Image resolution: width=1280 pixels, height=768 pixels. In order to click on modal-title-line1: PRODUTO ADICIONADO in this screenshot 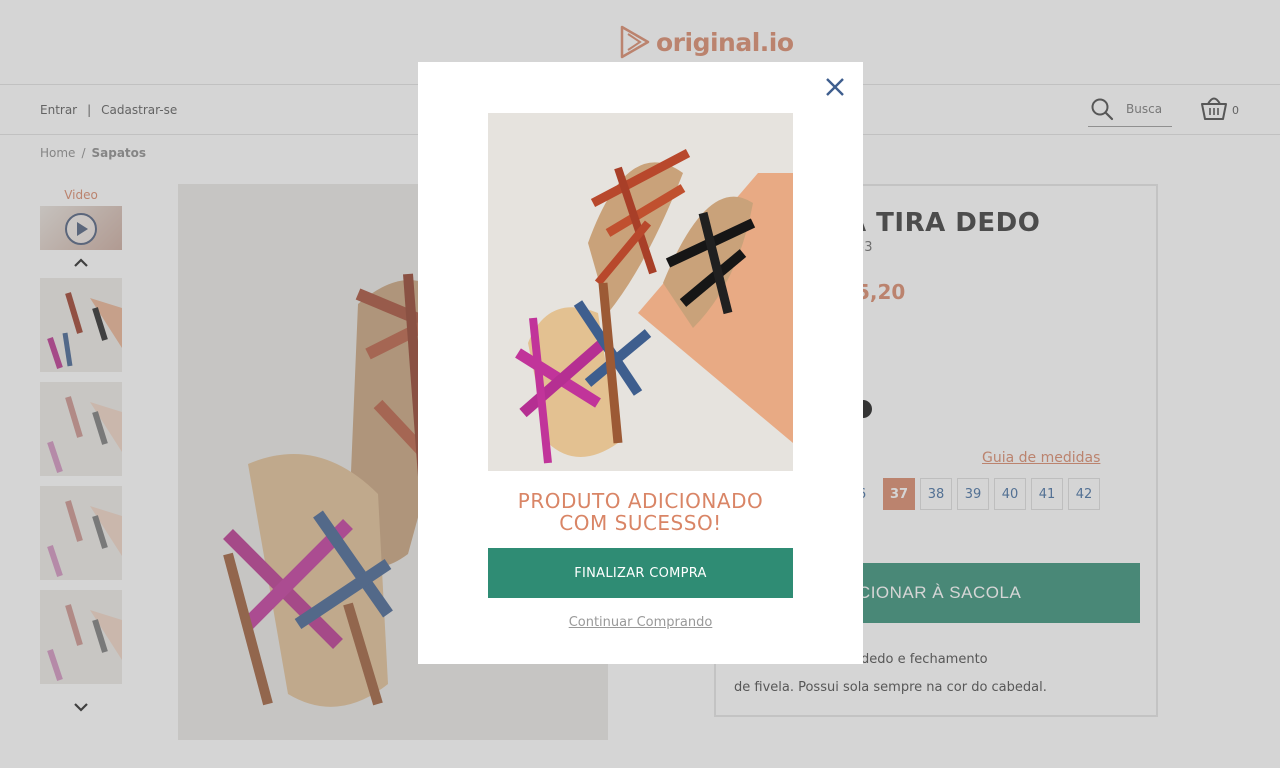, I will do `click(640, 501)`.